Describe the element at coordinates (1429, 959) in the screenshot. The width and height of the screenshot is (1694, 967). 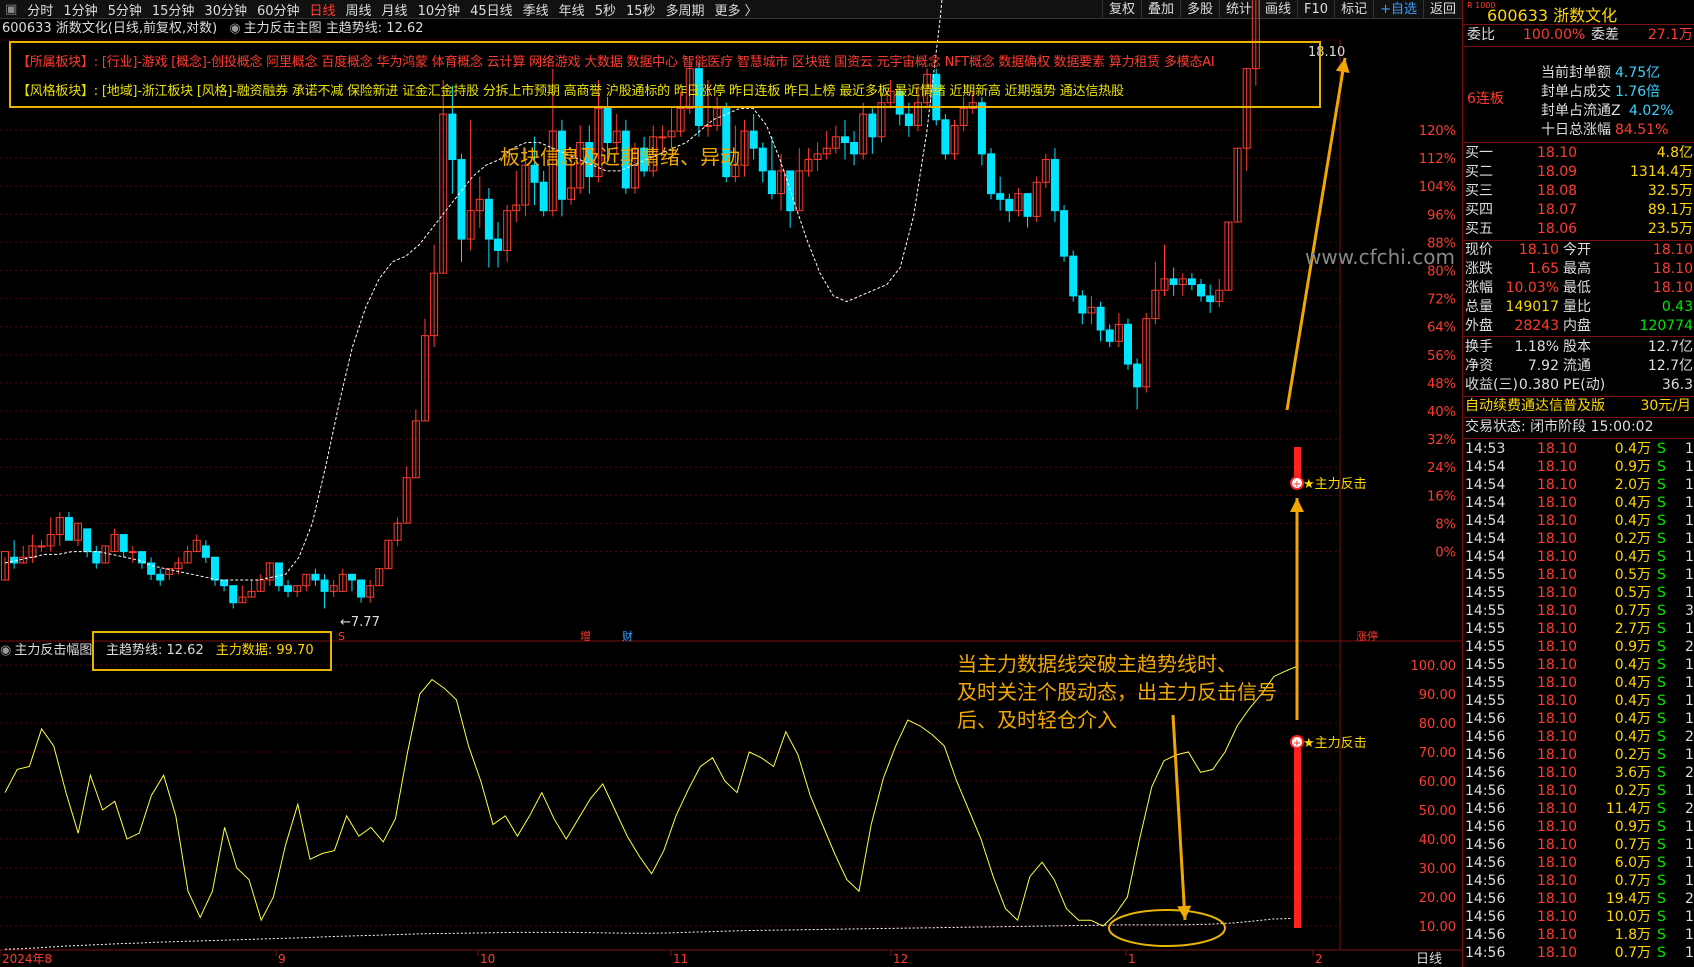
I see `period-label: 日线` at that location.